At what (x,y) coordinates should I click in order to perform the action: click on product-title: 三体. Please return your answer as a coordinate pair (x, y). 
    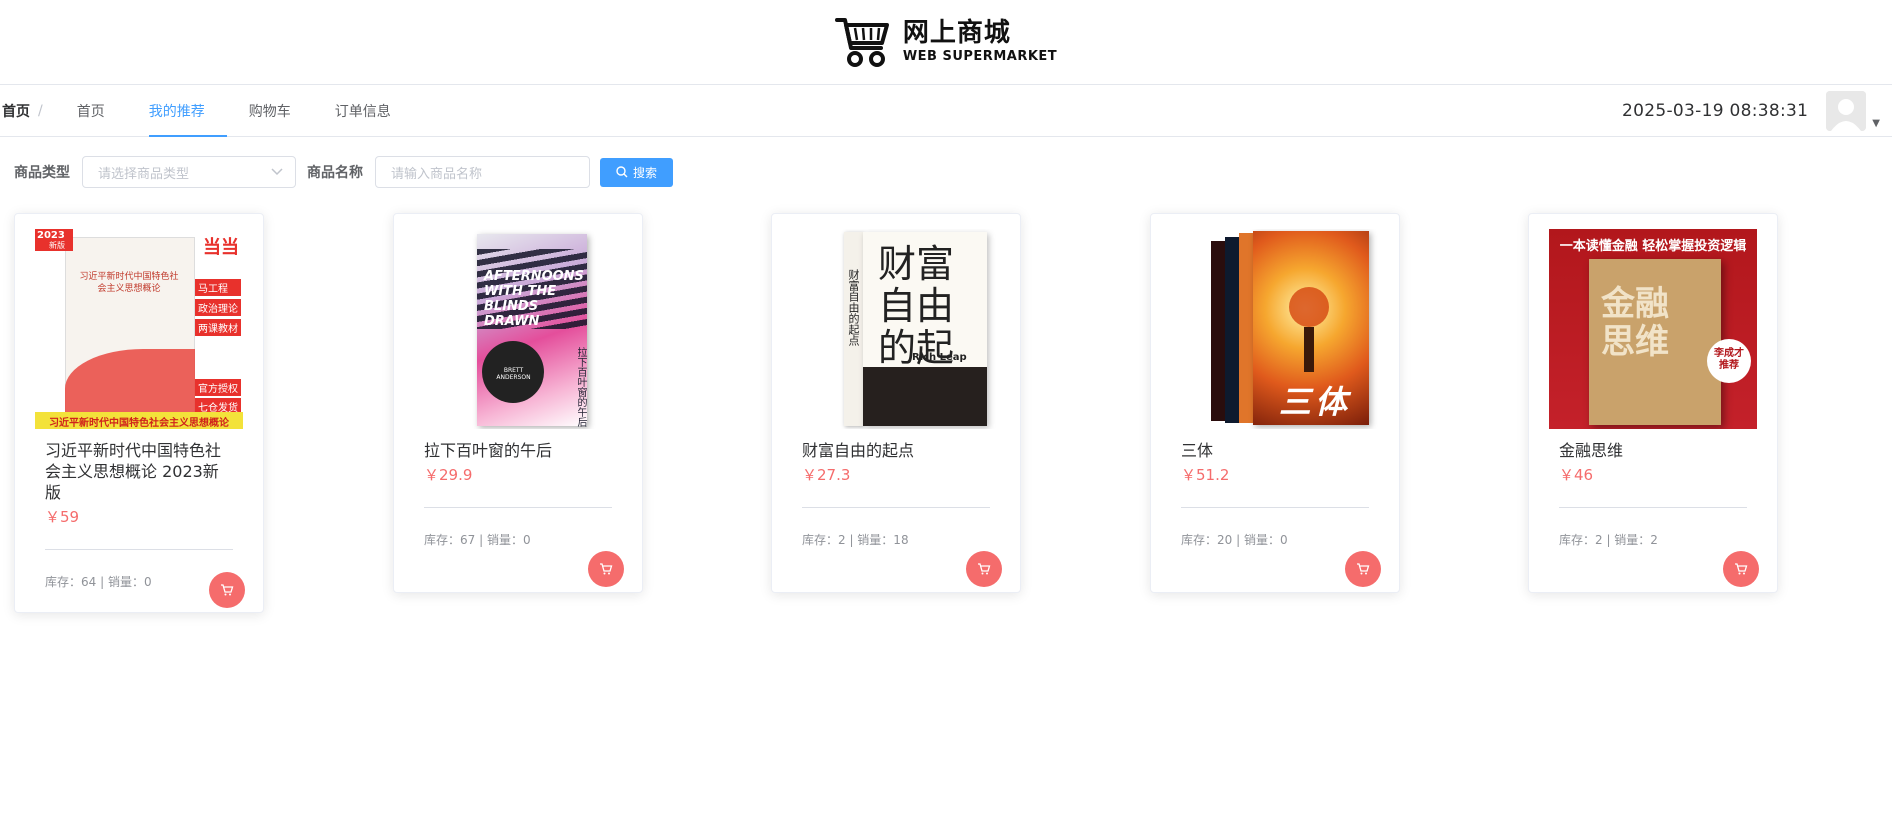
    Looking at the image, I should click on (1275, 450).